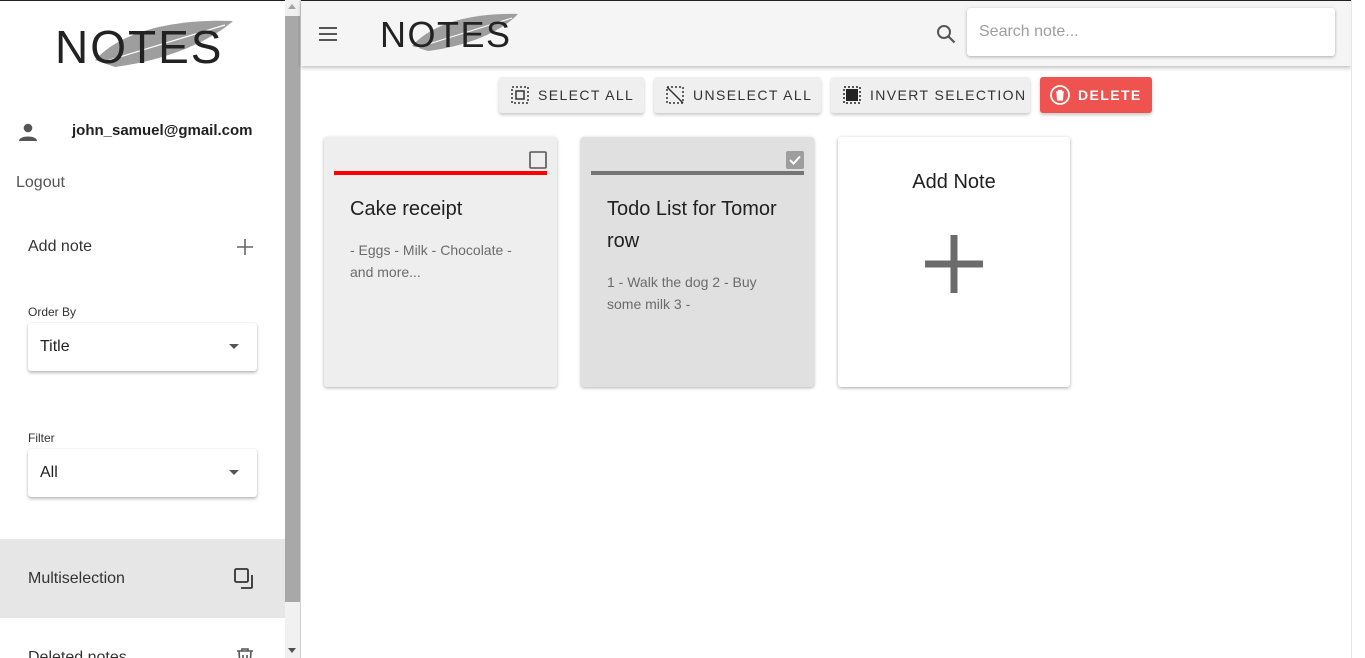 This screenshot has width=1365, height=658. I want to click on add-note-card: Add Note, so click(954, 262).